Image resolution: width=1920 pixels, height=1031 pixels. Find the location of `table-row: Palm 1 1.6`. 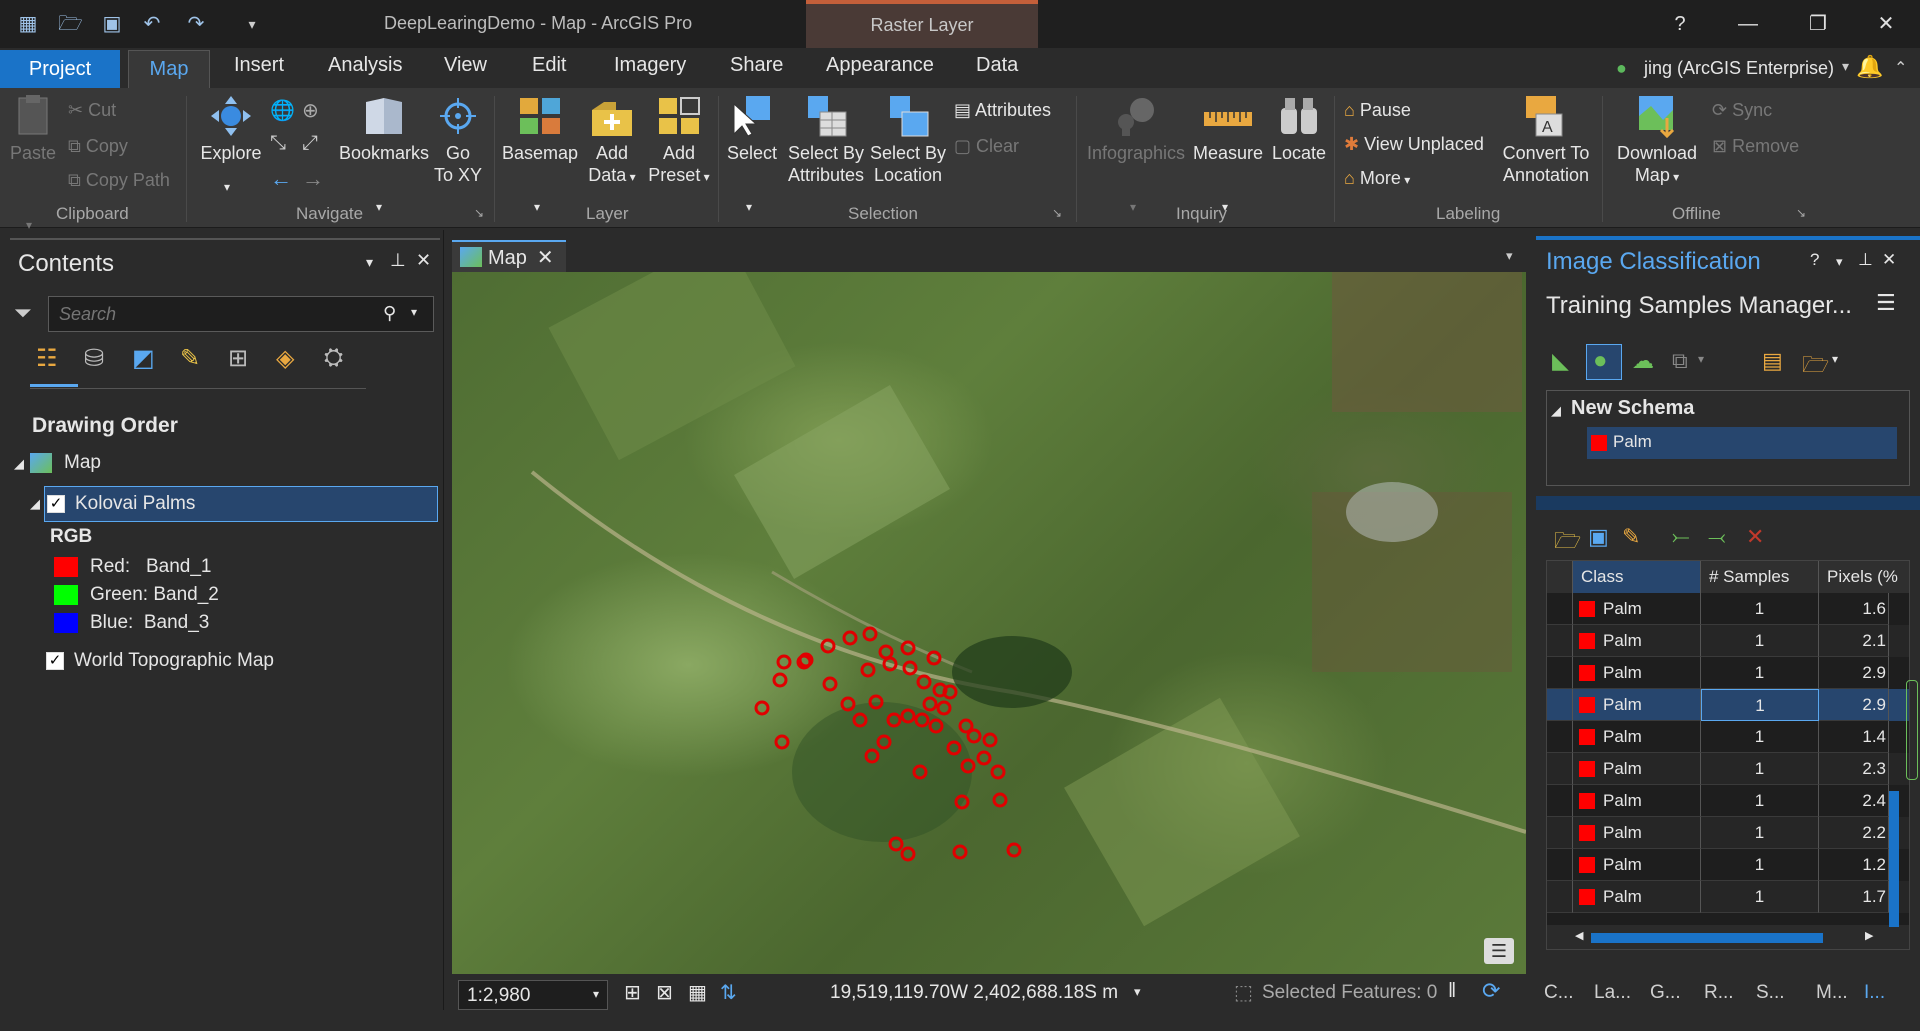

table-row: Palm 1 1.6 is located at coordinates (1728, 609).